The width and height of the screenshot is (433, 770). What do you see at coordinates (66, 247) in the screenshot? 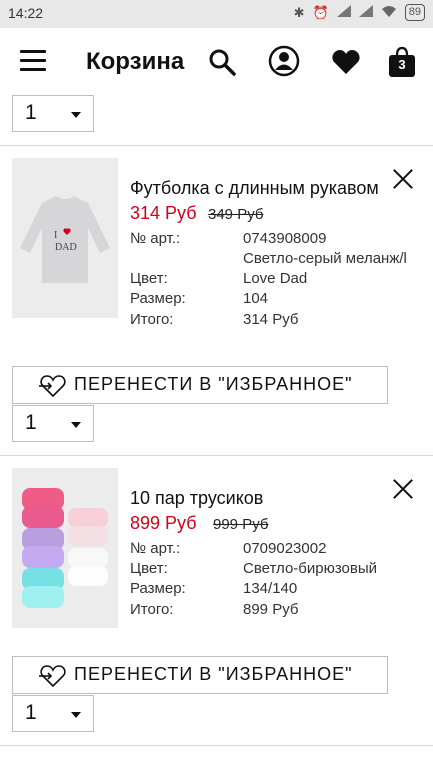
I see `tee-print-text-2: DAD` at bounding box center [66, 247].